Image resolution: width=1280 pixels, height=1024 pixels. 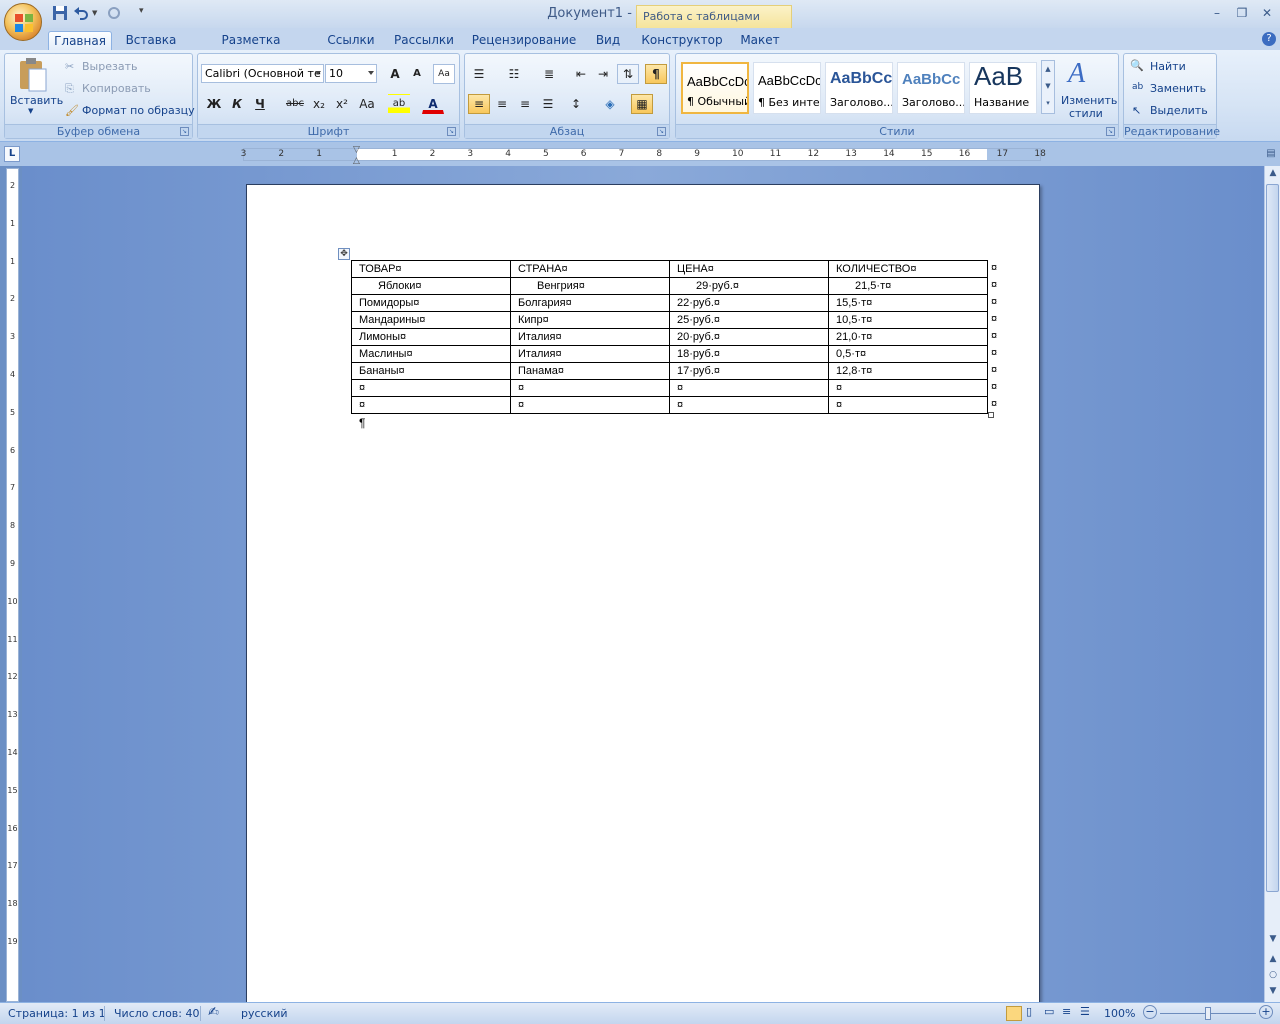 What do you see at coordinates (643, 154) in the screenshot?
I see `horizontal-ruler: 3 2 1 1 2 3 4 5 6 7 8 9 10 11 12 13 14 15 16 17 18` at bounding box center [643, 154].